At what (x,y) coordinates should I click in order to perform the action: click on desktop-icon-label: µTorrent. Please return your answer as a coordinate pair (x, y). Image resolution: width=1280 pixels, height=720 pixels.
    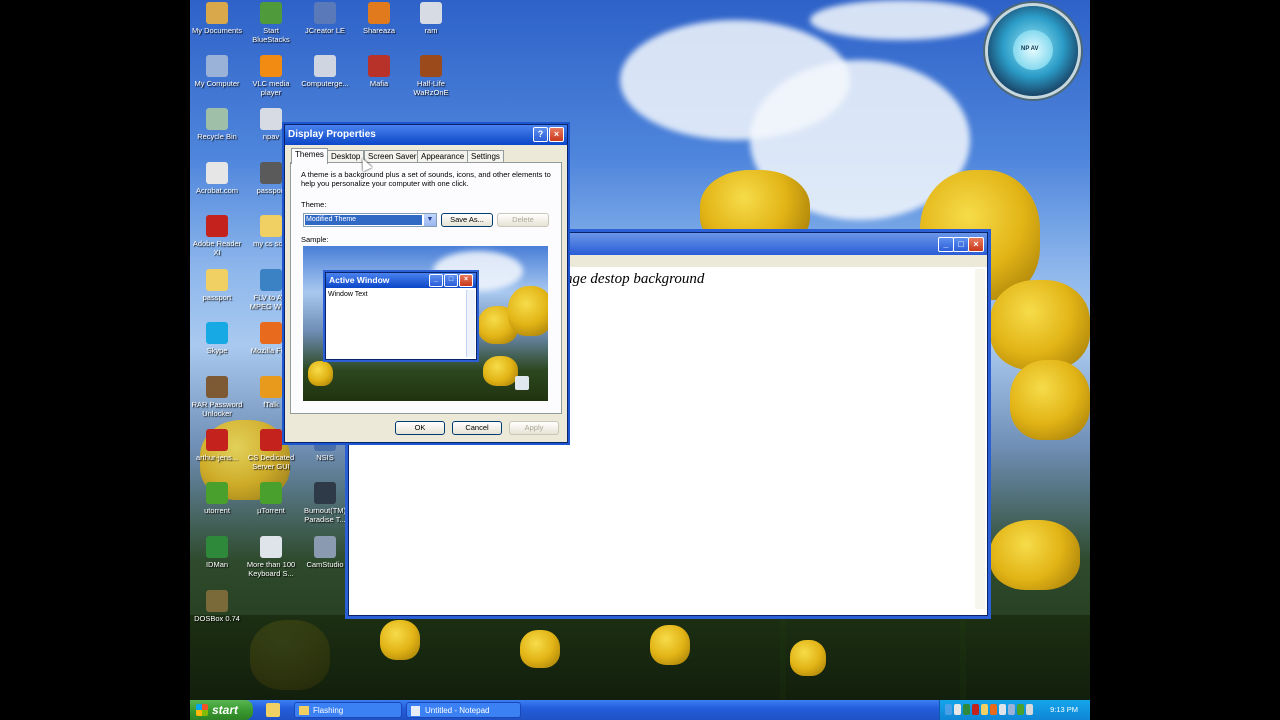
    Looking at the image, I should click on (271, 510).